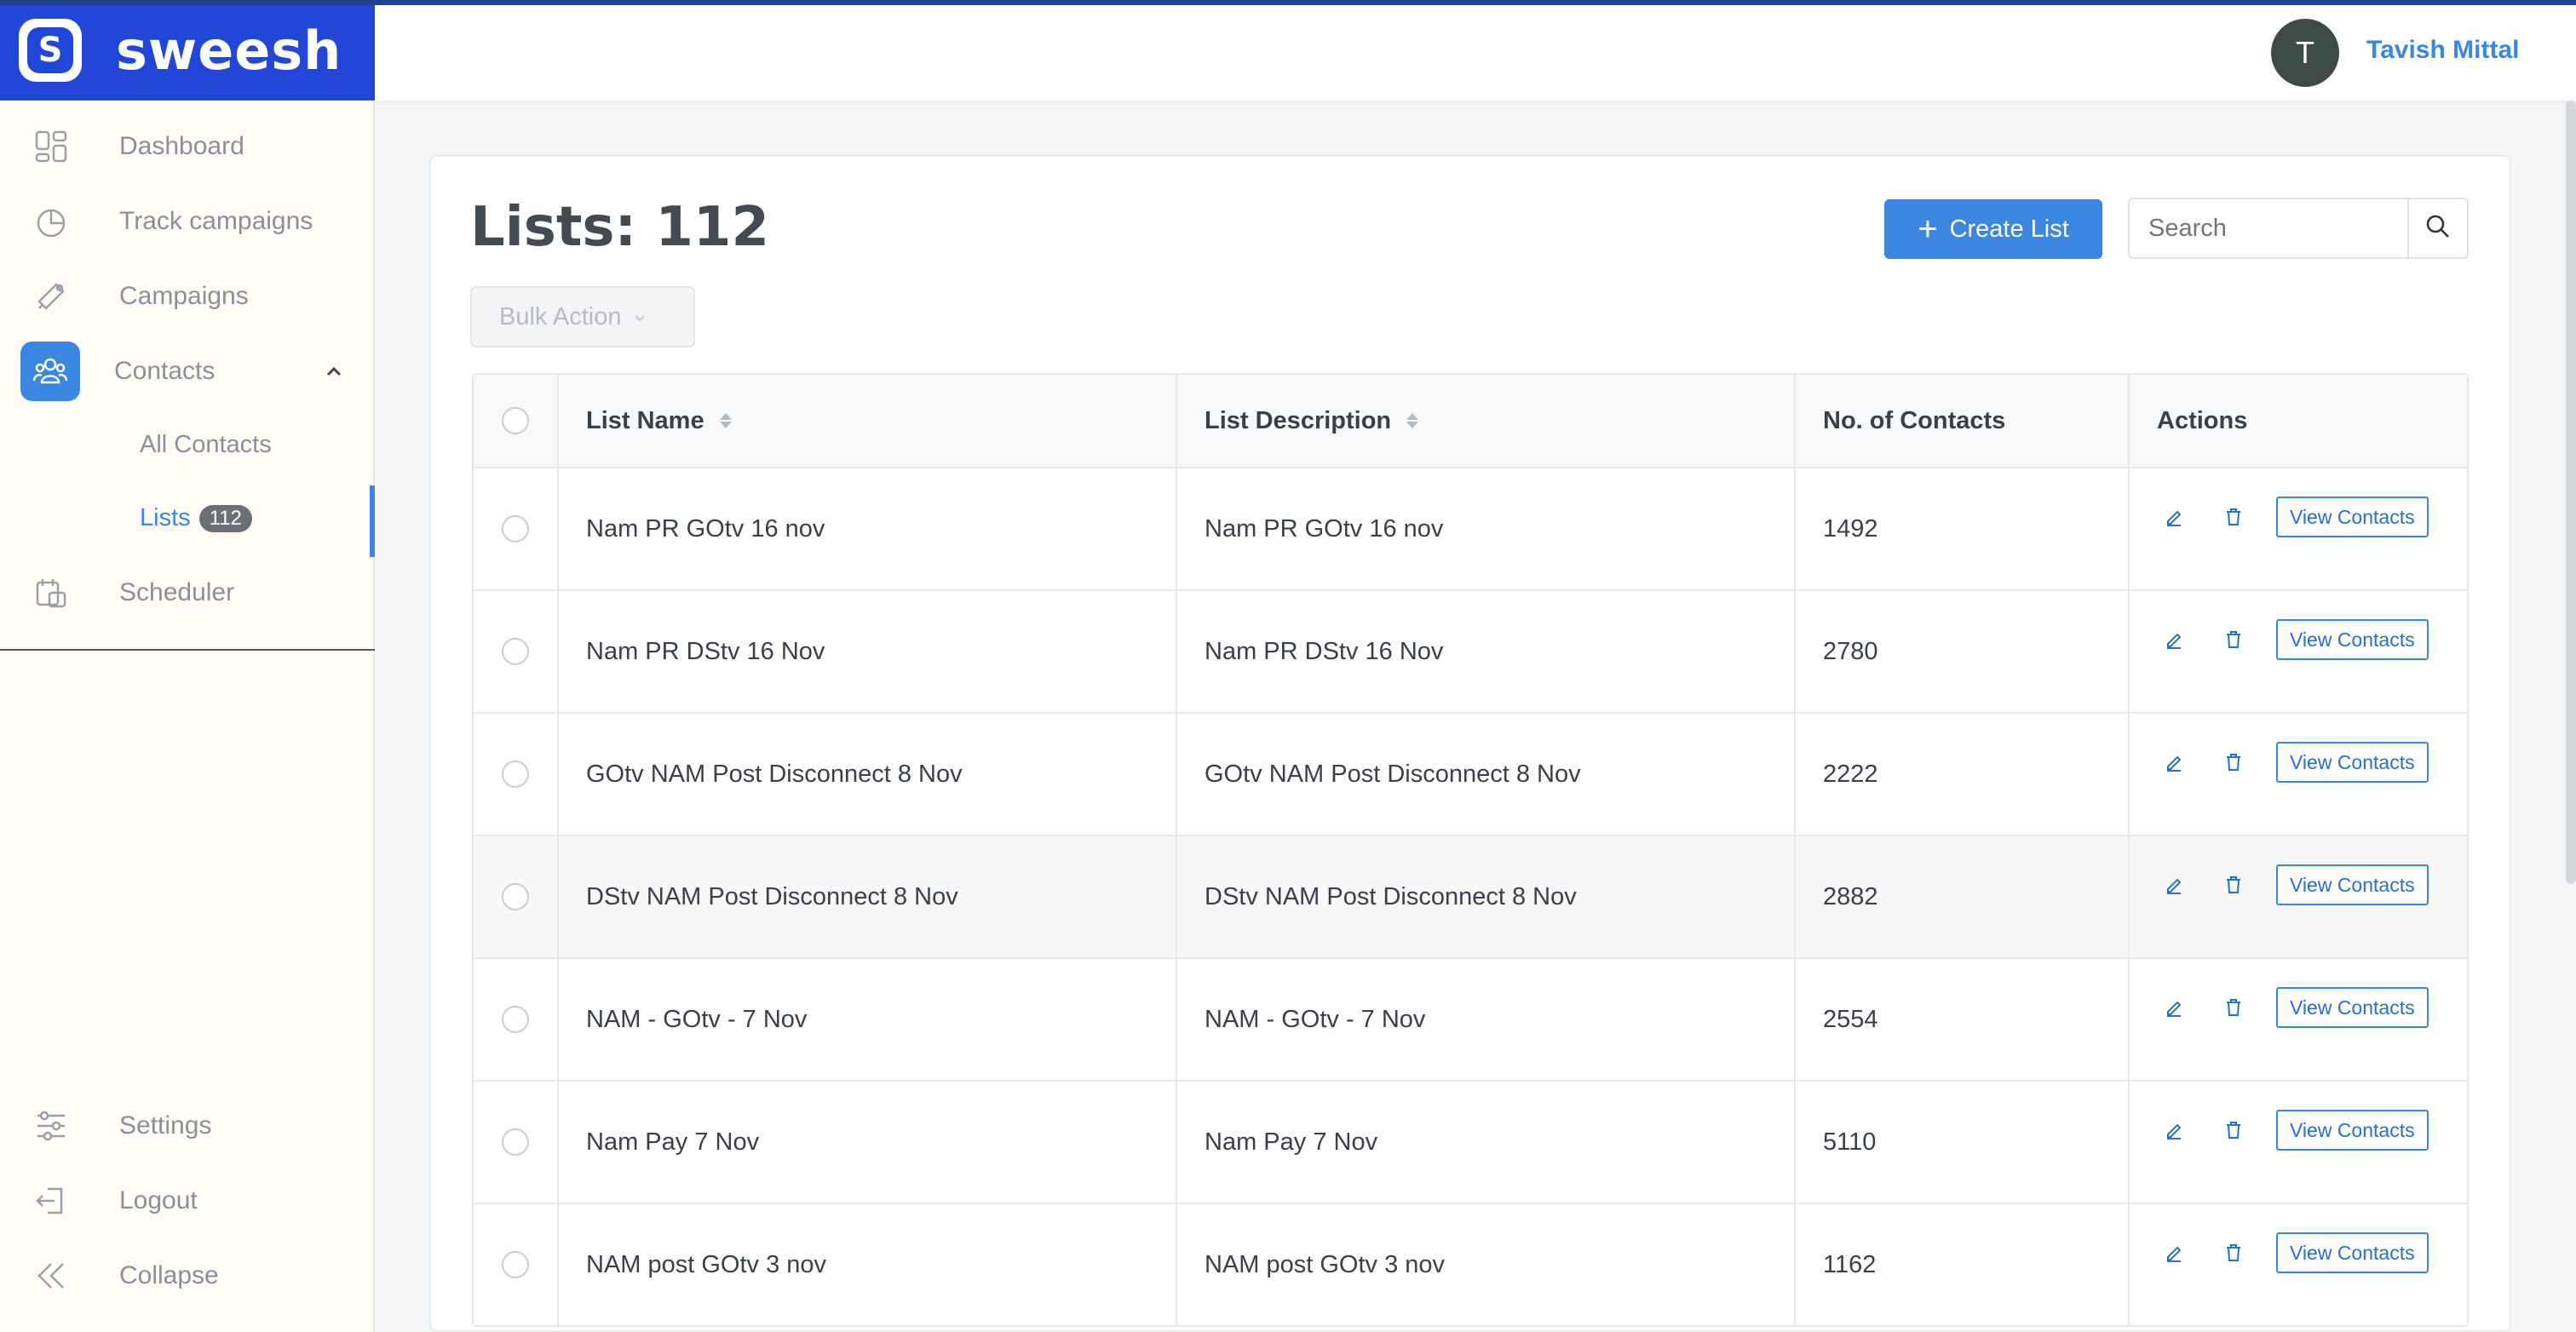 The height and width of the screenshot is (1332, 2576). What do you see at coordinates (229, 50) in the screenshot?
I see `brand-name: sweesh` at bounding box center [229, 50].